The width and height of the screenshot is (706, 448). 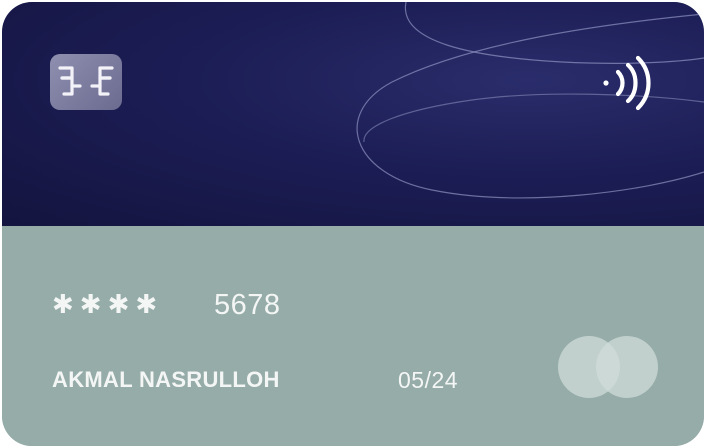 I want to click on card-expiry-date: 05/24, so click(x=428, y=380).